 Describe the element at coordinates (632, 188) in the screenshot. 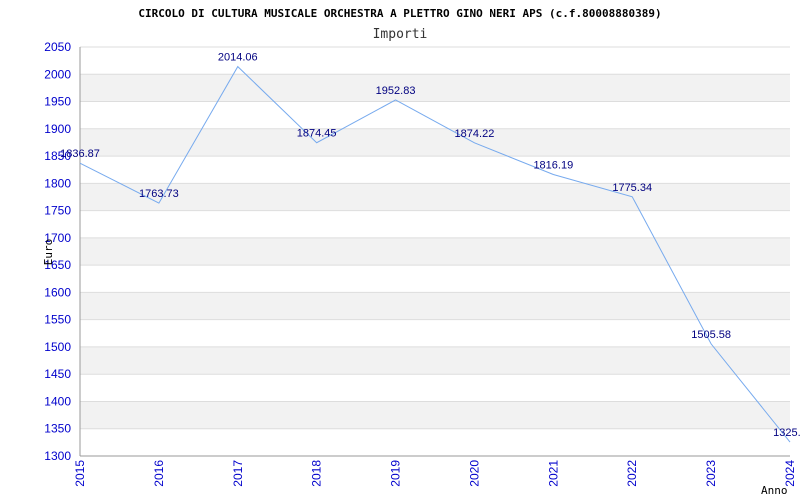

I see `data-label: 1775.34` at that location.